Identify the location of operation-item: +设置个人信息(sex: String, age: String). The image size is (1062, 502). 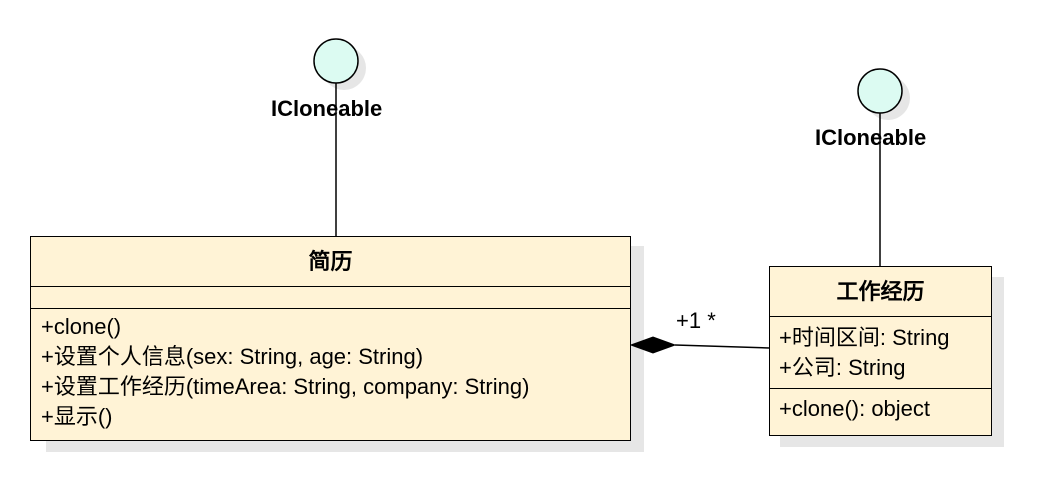
(335, 357).